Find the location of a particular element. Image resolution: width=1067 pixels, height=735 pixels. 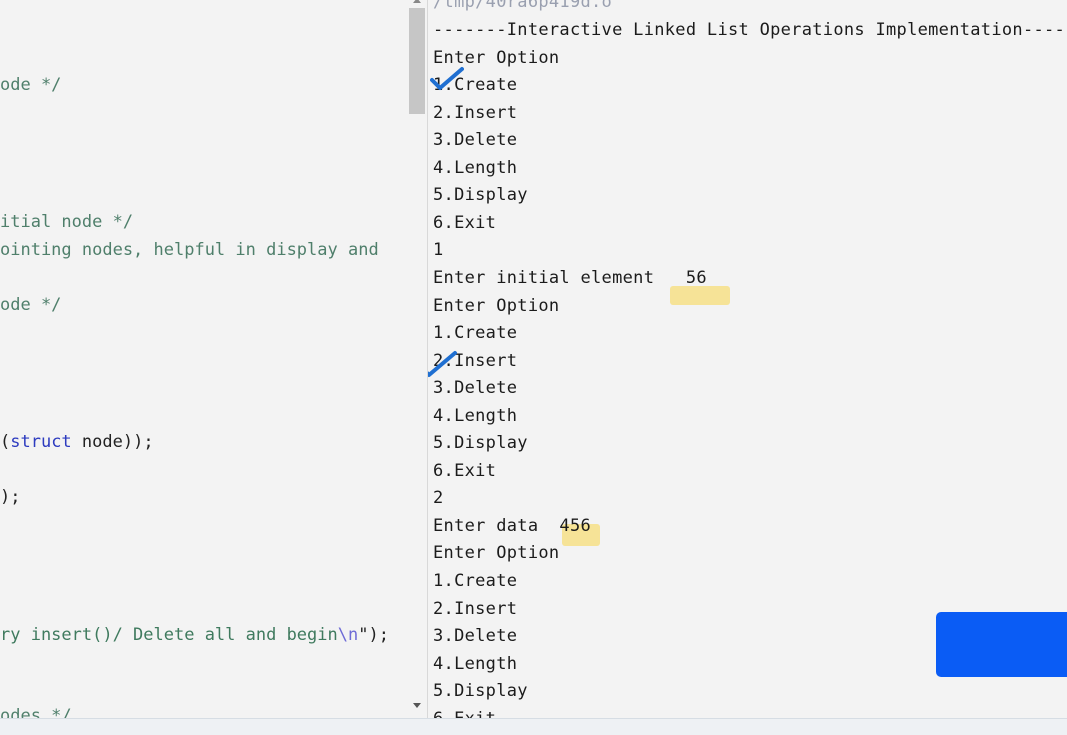

terminal-line: Enter initial element 56 is located at coordinates (570, 277).